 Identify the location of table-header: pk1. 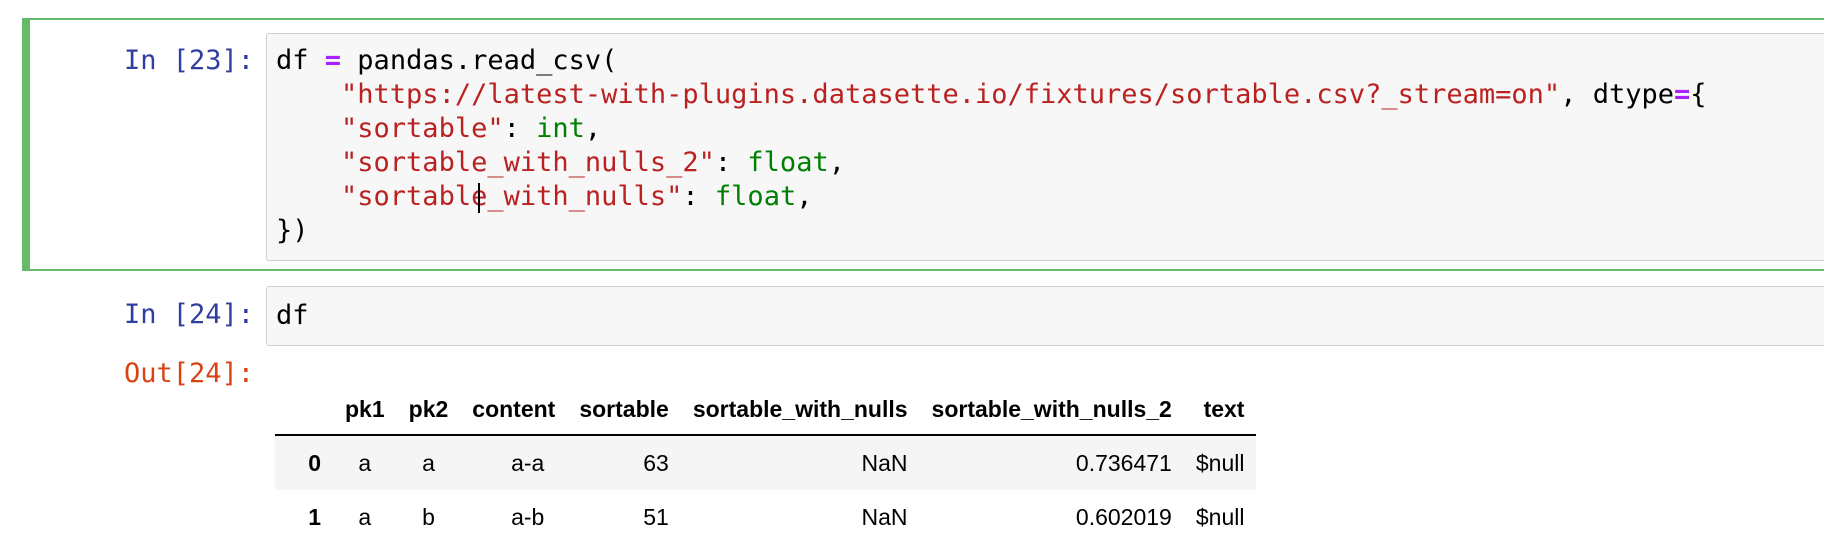
(365, 410).